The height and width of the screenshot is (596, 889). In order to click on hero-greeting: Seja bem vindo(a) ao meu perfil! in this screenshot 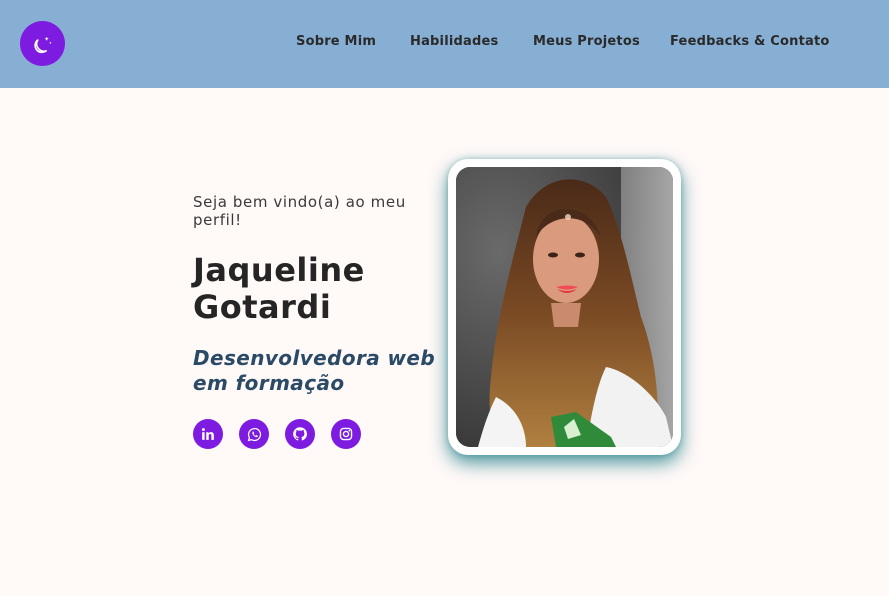, I will do `click(299, 211)`.